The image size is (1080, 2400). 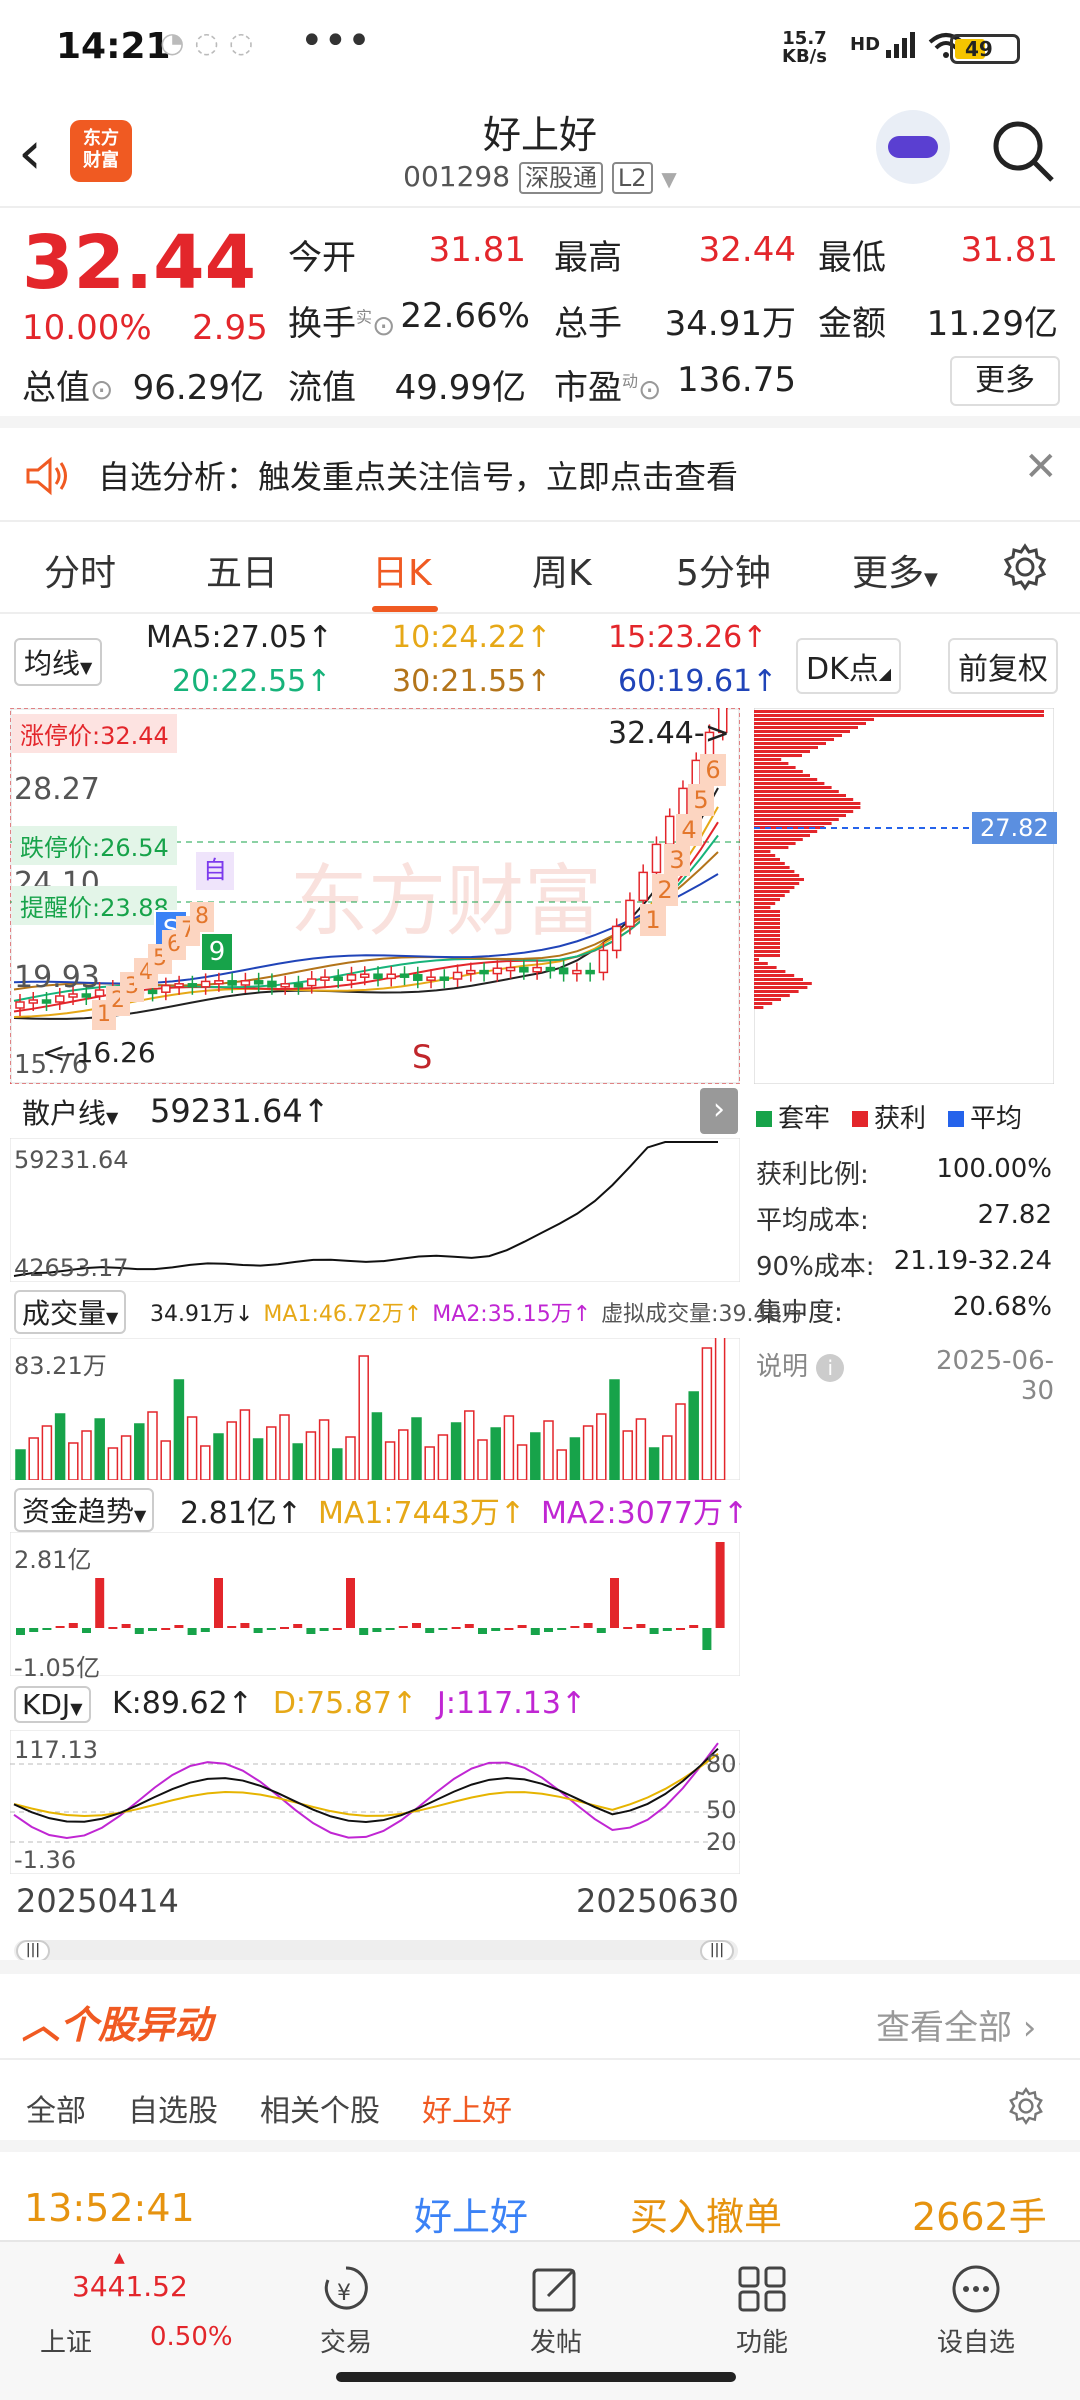 What do you see at coordinates (66, 2340) in the screenshot?
I see `index-name: 上证` at bounding box center [66, 2340].